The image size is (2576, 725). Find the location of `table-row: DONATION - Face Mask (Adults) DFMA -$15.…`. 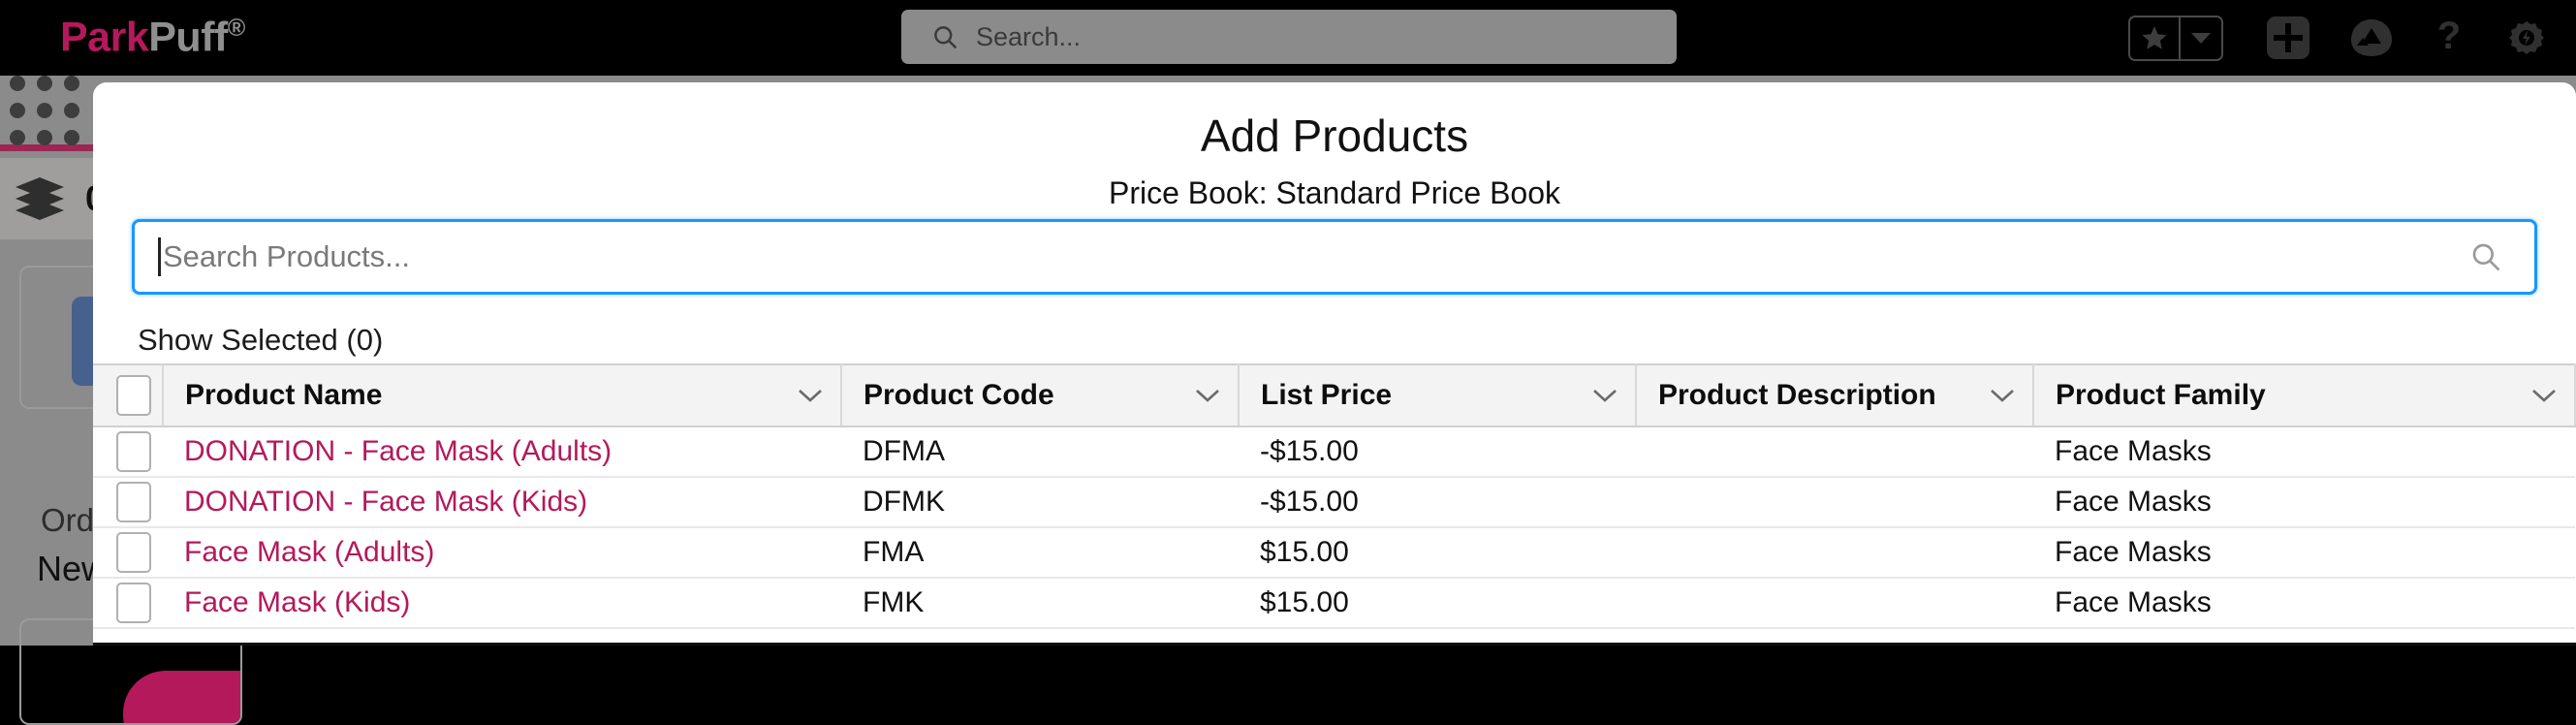

table-row: DONATION - Face Mask (Adults) DFMA -$15.… is located at coordinates (1334, 452).